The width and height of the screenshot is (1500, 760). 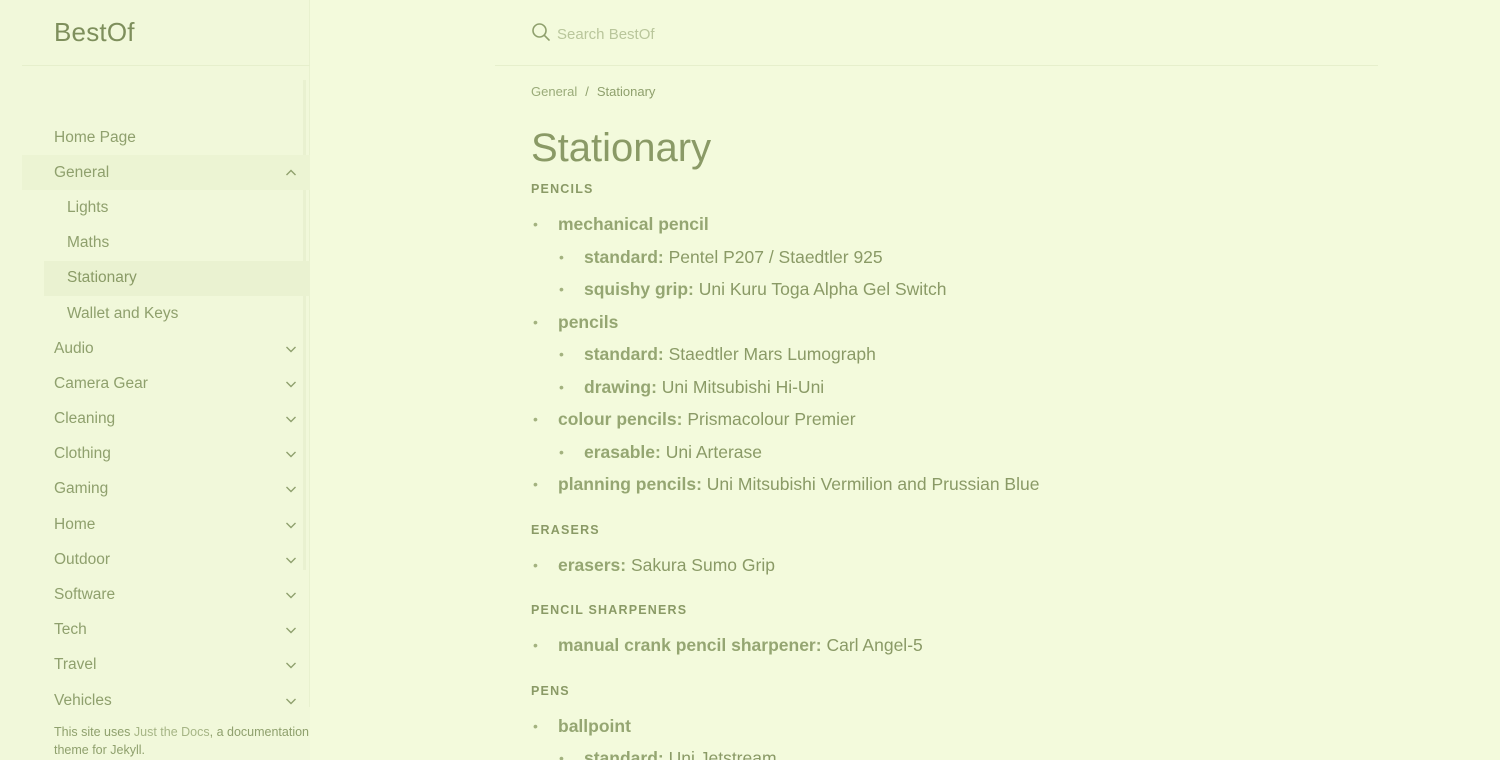 What do you see at coordinates (775, 256) in the screenshot?
I see `item-value: Pentel P207 / Staedtler 925` at bounding box center [775, 256].